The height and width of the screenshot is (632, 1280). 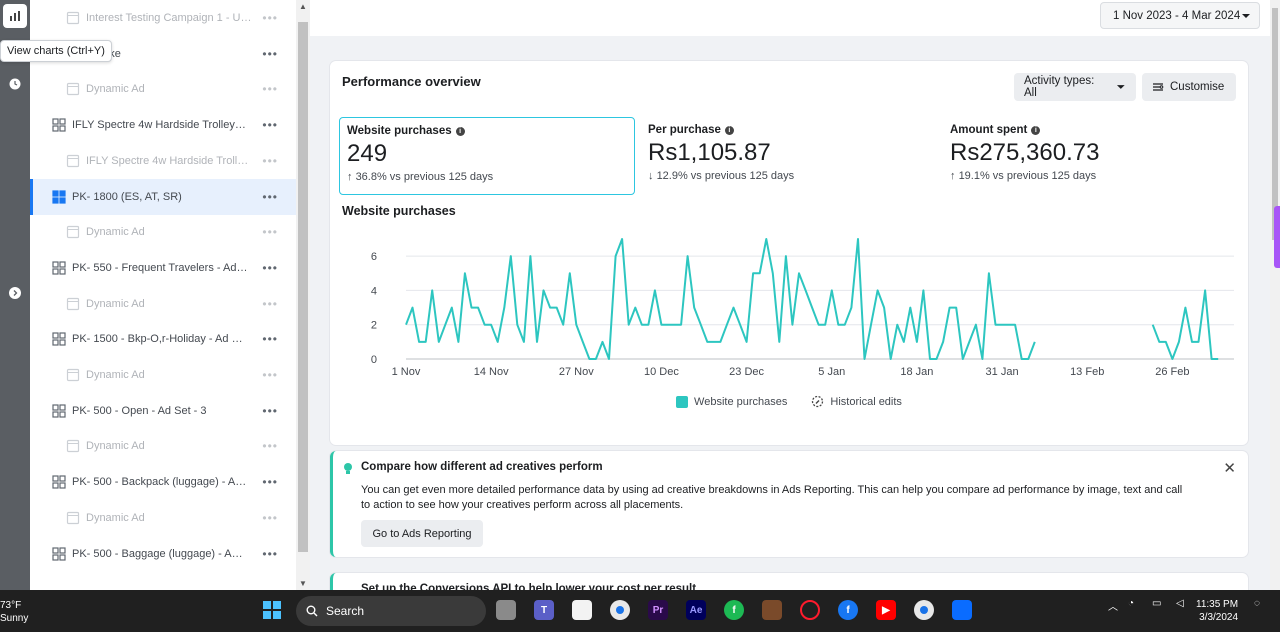 What do you see at coordinates (734, 610) in the screenshot?
I see `app-icon: f` at bounding box center [734, 610].